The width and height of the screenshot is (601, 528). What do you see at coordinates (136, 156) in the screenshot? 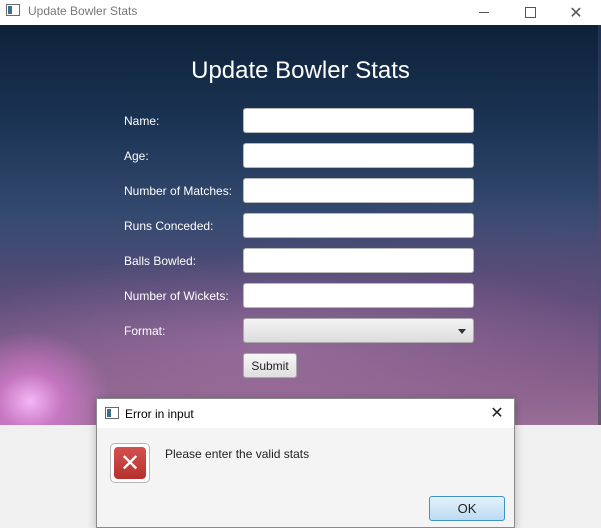
I see `age-label: Age:` at bounding box center [136, 156].